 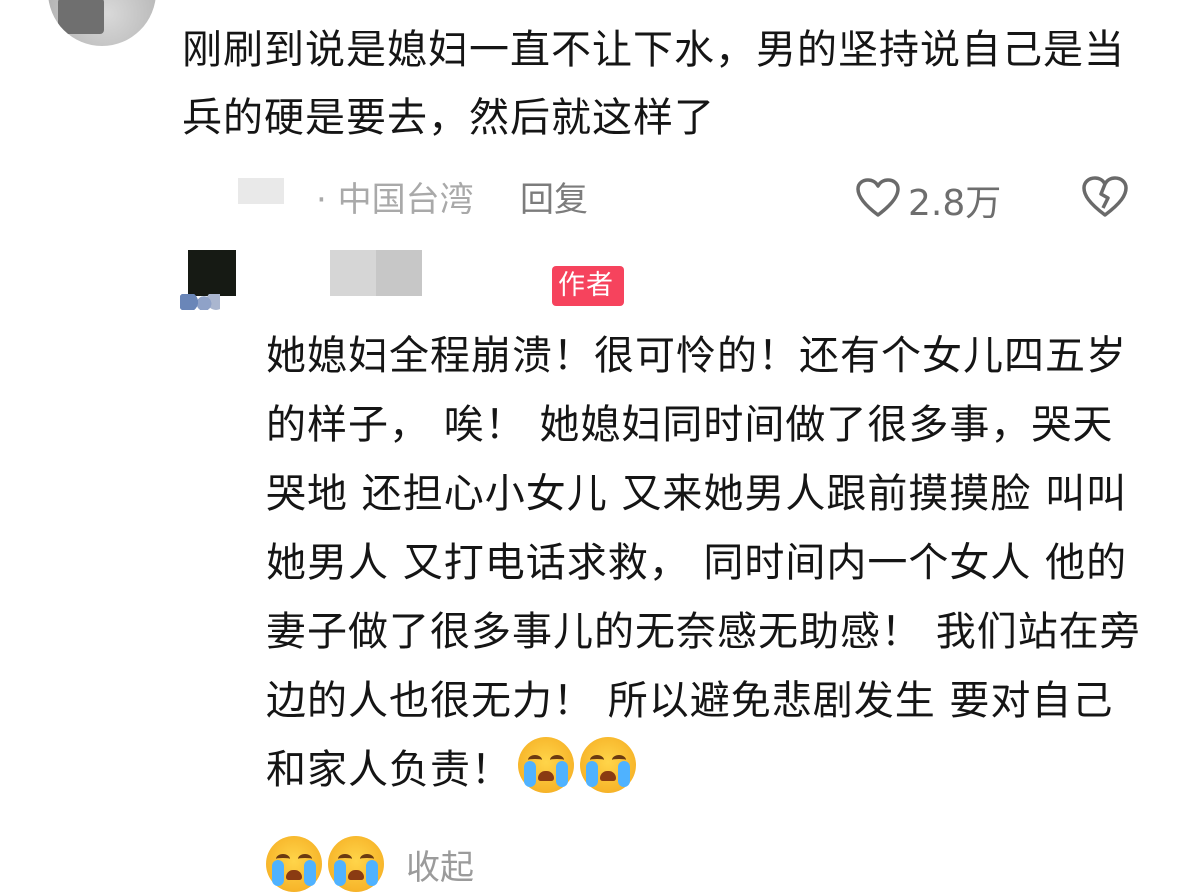 I want to click on commenter-avatar, so click(x=102, y=23).